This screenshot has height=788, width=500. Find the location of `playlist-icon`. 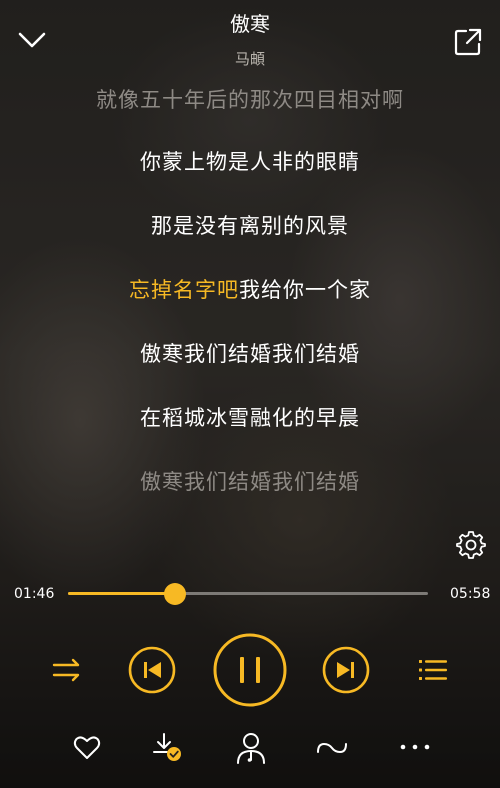

playlist-icon is located at coordinates (433, 670).